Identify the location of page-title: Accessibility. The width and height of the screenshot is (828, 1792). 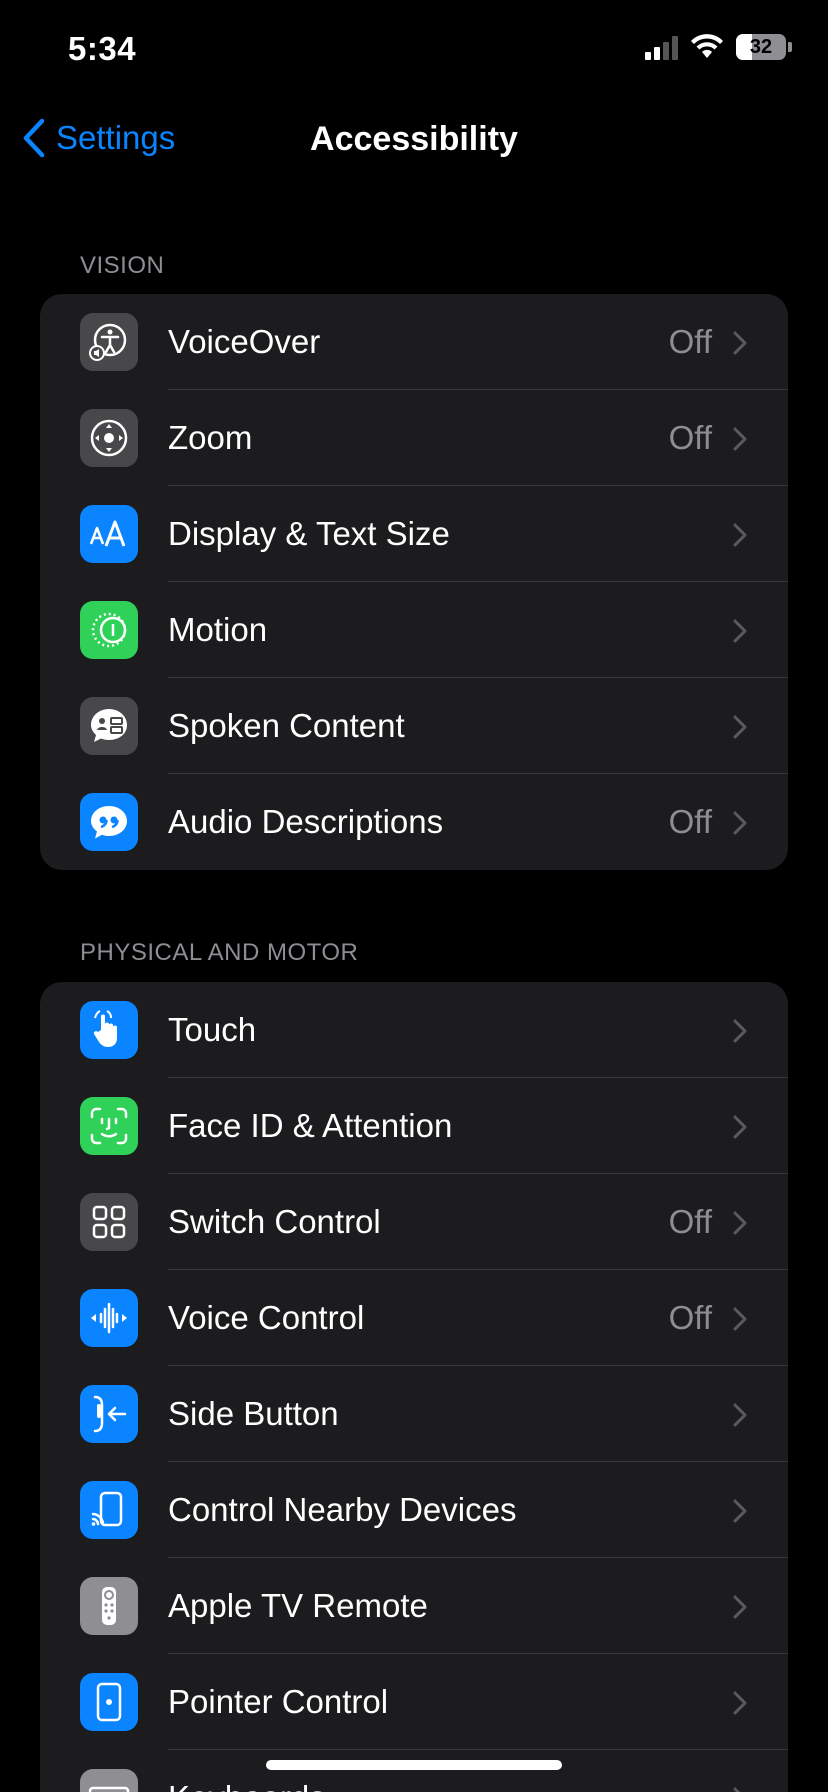
(414, 139).